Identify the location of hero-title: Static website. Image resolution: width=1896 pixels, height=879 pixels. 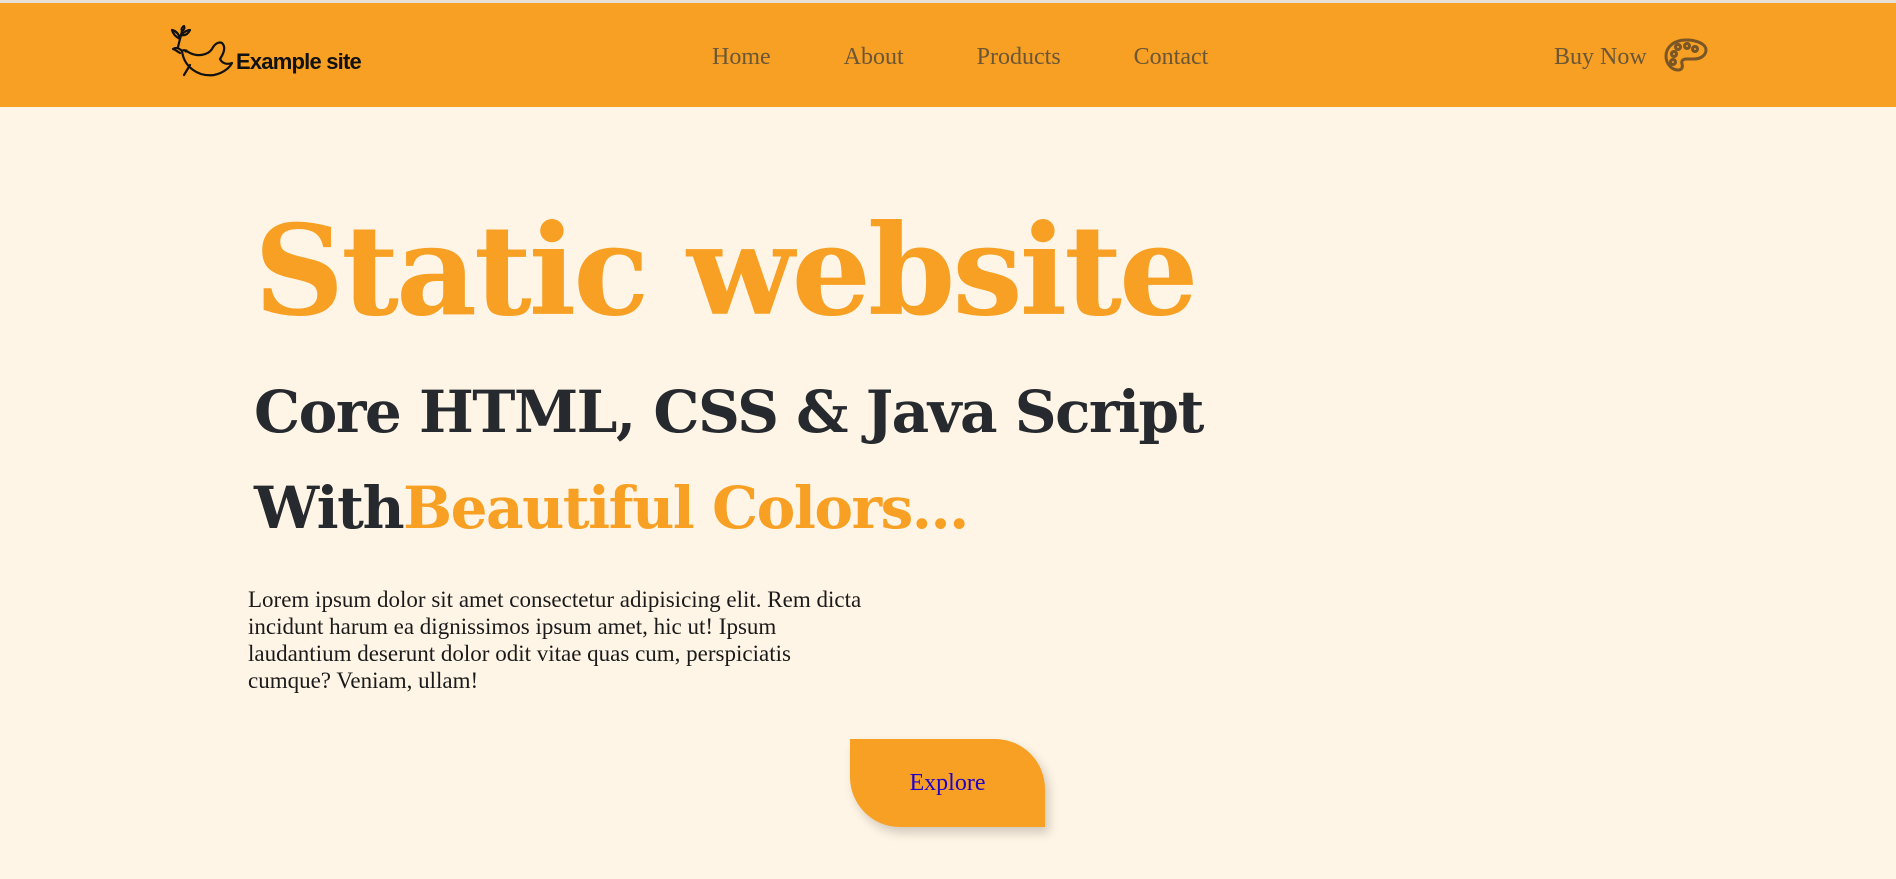
(726, 271).